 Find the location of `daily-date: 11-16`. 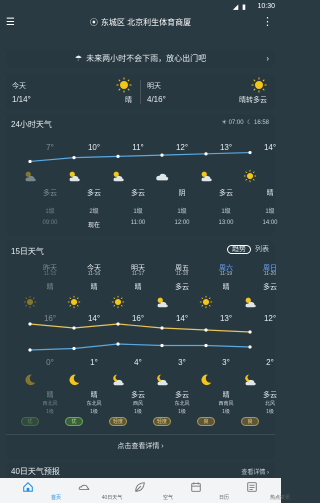

daily-date: 11-16 is located at coordinates (94, 274).